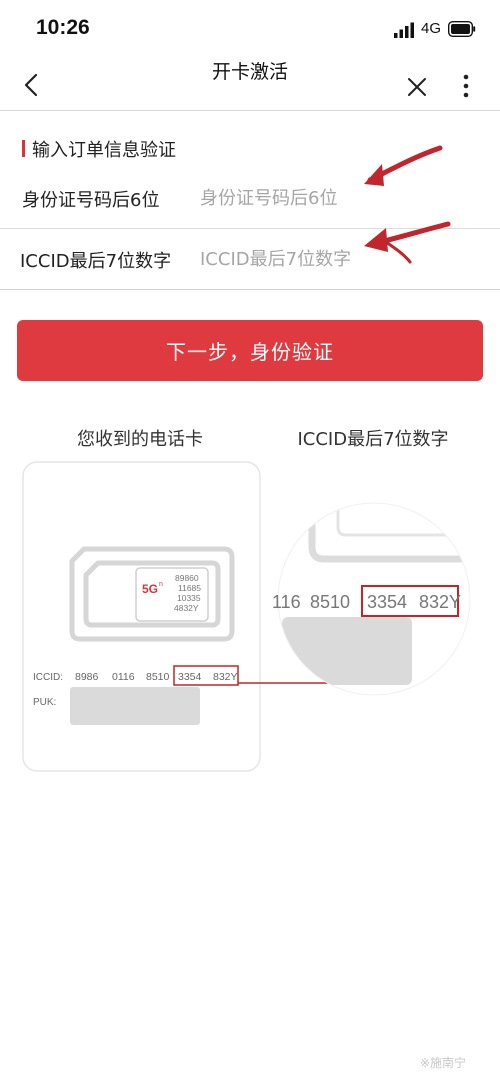 This screenshot has width=500, height=1082. What do you see at coordinates (330, 602) in the screenshot?
I see `zoom-group: 8510` at bounding box center [330, 602].